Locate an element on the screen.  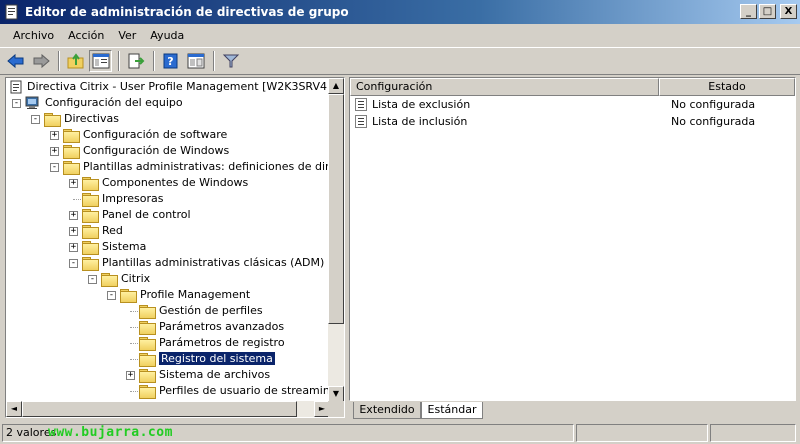
tree-item-label: Configuración de Windows is located at coordinates (156, 150).